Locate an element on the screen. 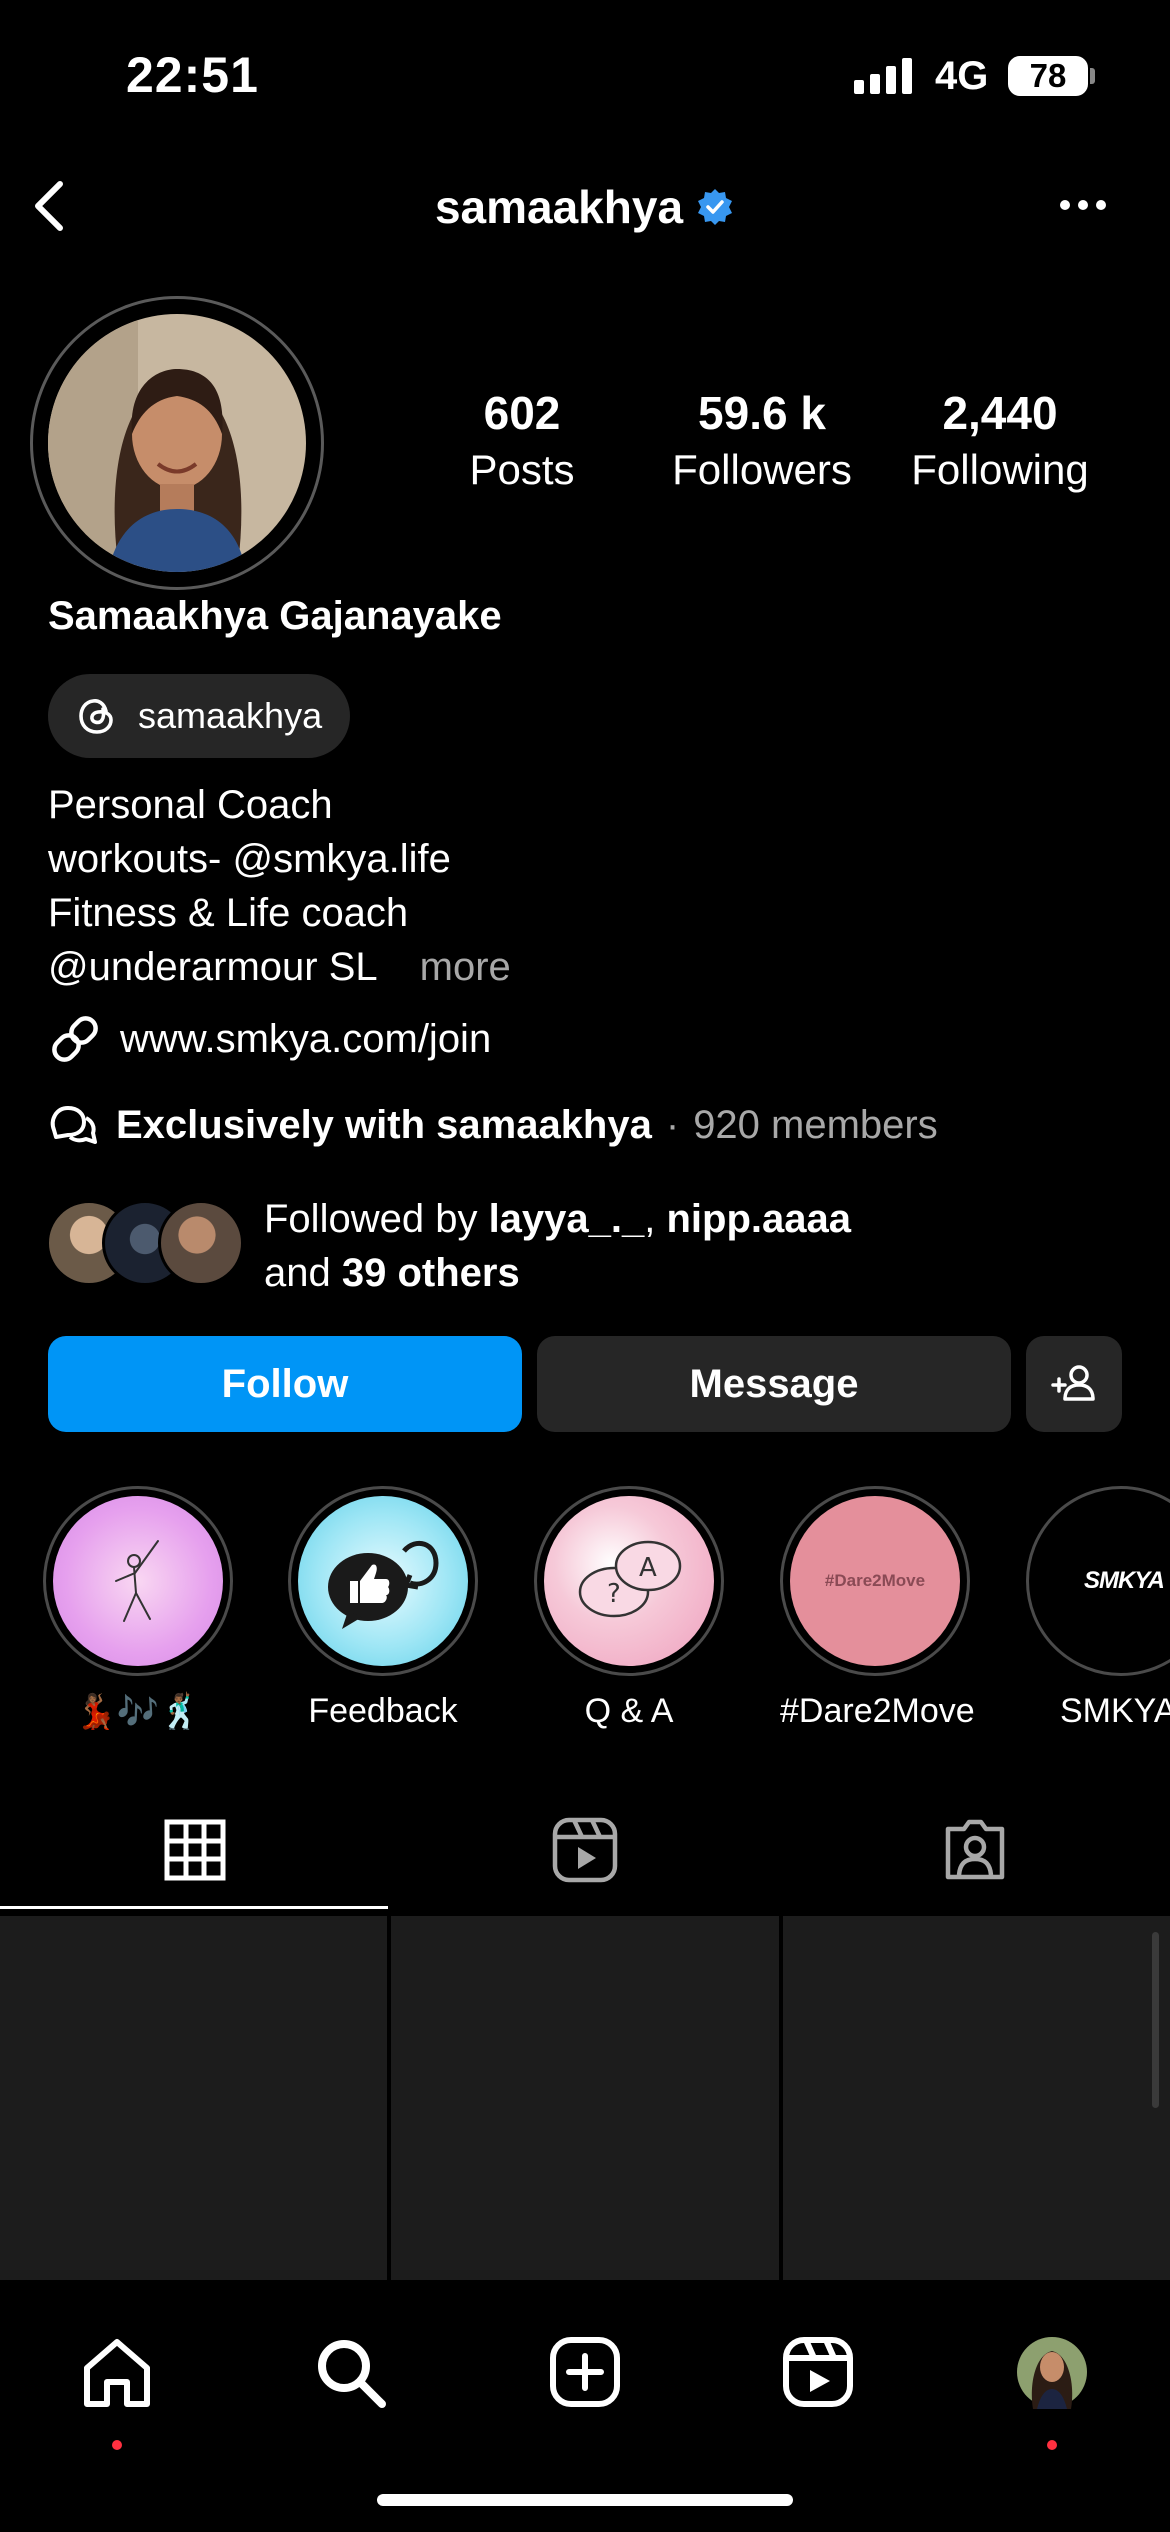  mutual-user: nipp.aaaa is located at coordinates (759, 1219).